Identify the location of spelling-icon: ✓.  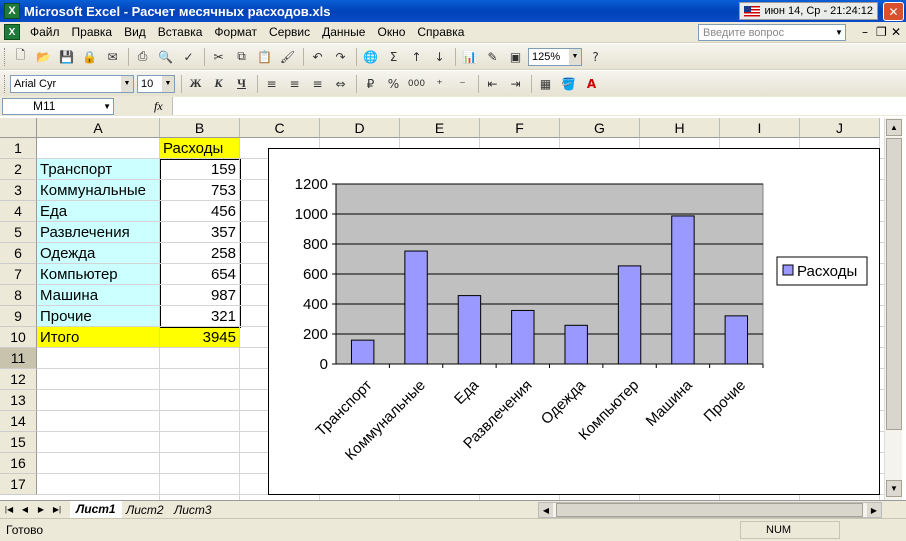
(188, 57).